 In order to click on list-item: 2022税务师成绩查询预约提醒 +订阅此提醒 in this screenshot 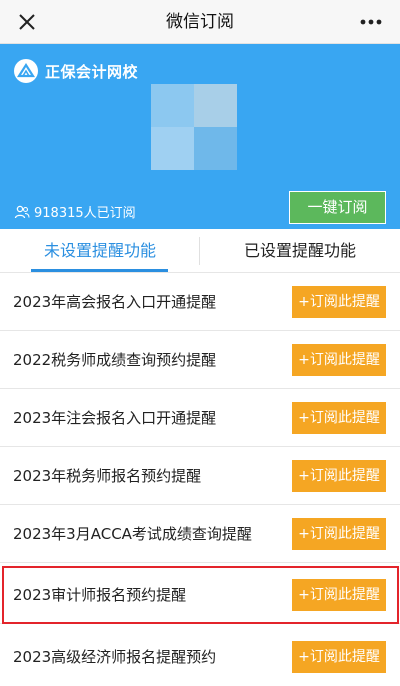, I will do `click(200, 360)`.